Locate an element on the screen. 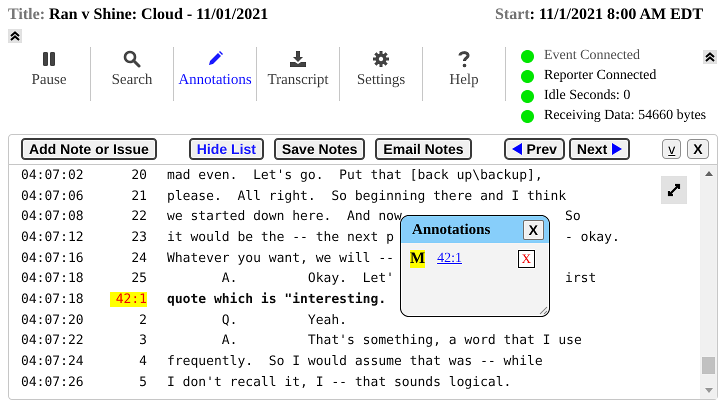  action-button: Hide List is located at coordinates (226, 149).